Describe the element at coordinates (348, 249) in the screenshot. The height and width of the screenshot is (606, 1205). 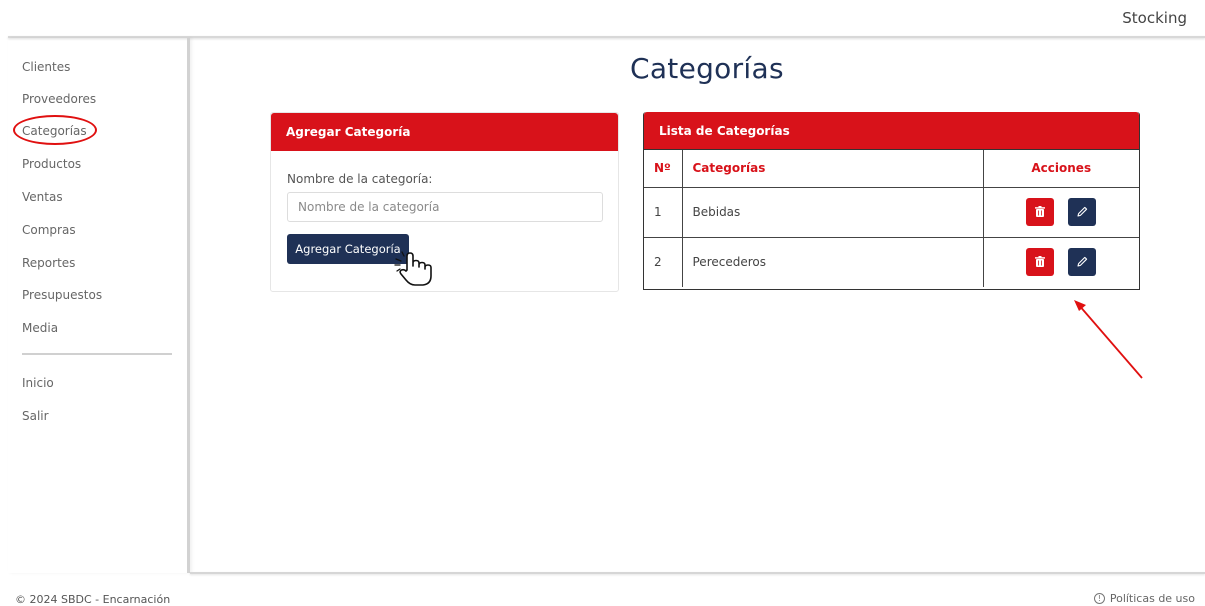
I see `add-category-button: Agregar Categoría` at that location.